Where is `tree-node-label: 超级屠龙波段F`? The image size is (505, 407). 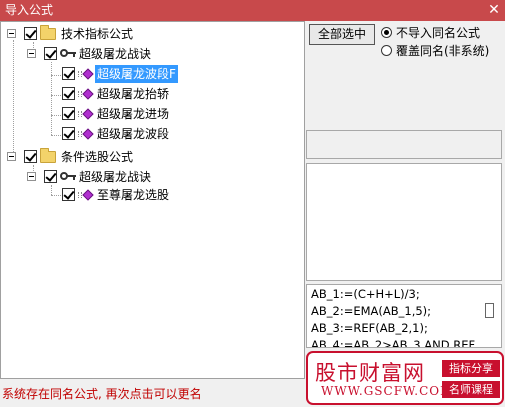 tree-node-label: 超级屠龙波段F is located at coordinates (136, 74).